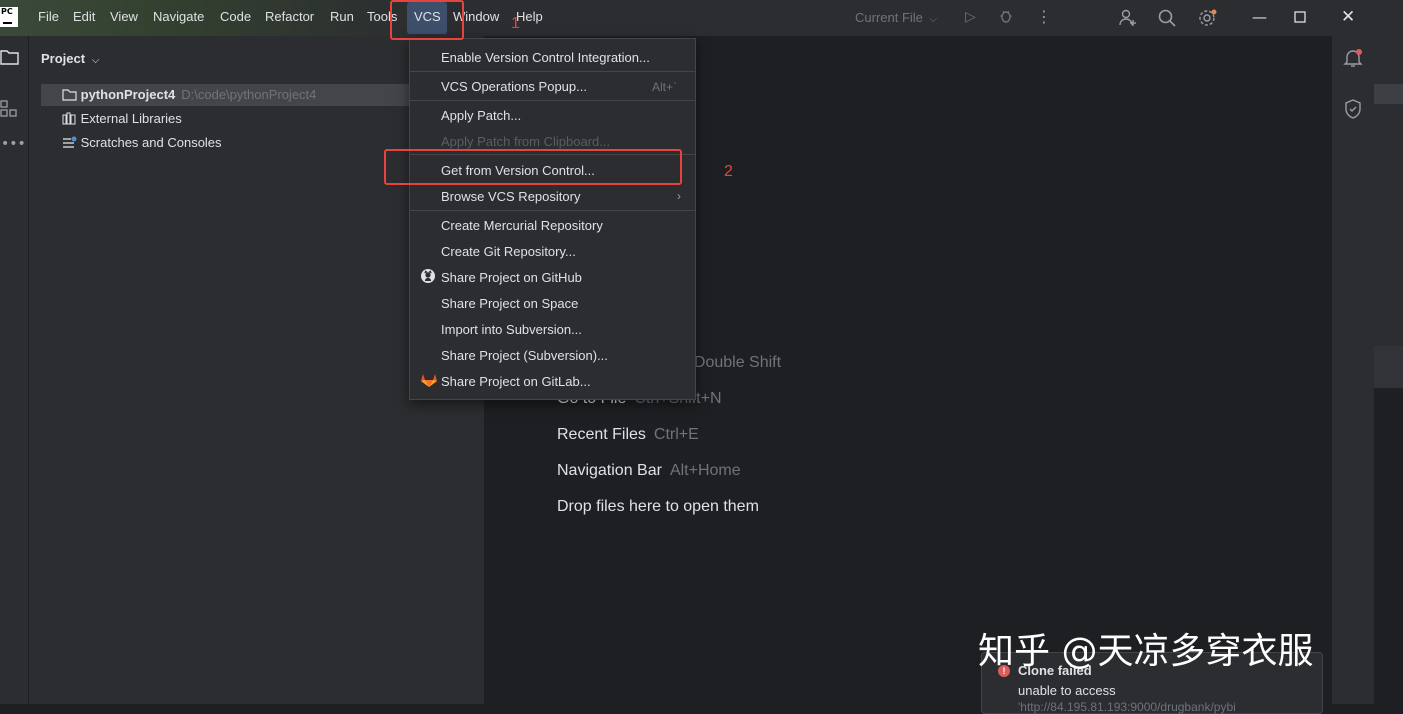  I want to click on scratches-icon, so click(70, 142).